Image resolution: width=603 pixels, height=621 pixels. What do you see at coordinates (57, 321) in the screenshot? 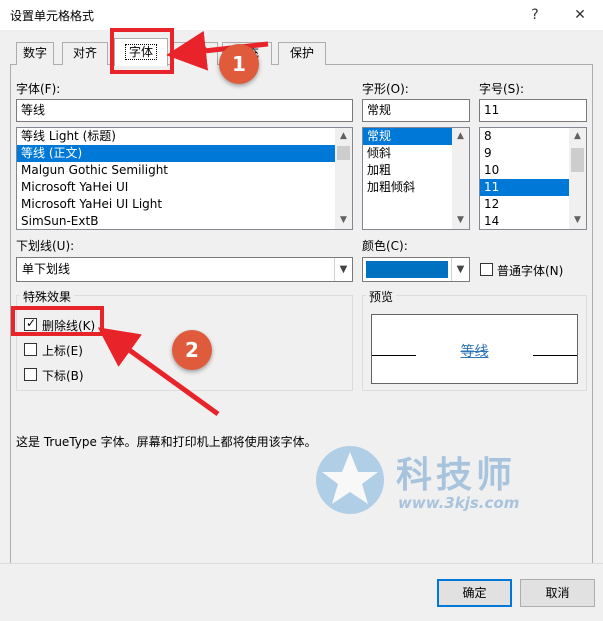
I see `annotation-highlight-strikethrough` at bounding box center [57, 321].